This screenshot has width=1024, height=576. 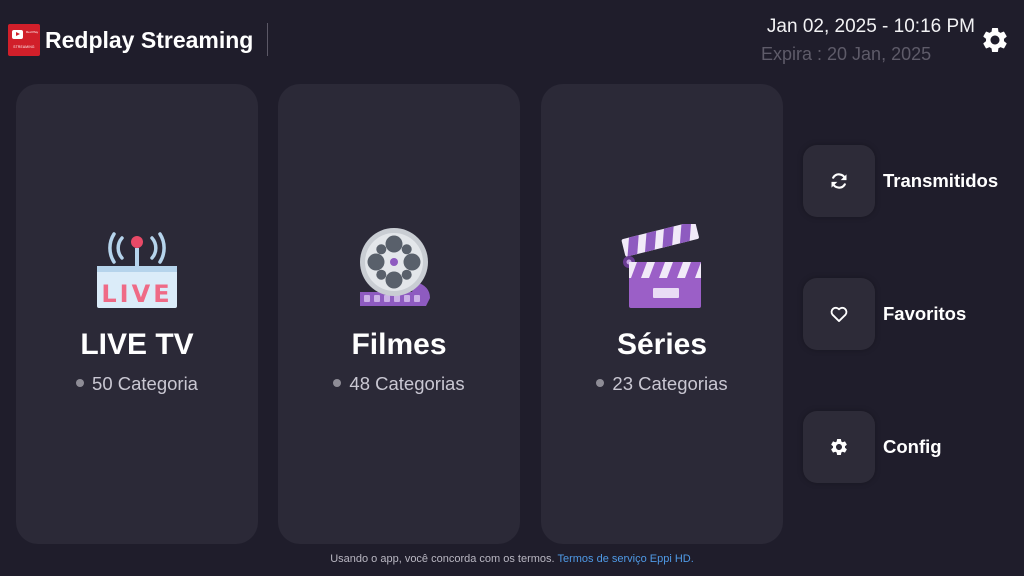 I want to click on card-subtitle: 23 Categorias, so click(x=662, y=384).